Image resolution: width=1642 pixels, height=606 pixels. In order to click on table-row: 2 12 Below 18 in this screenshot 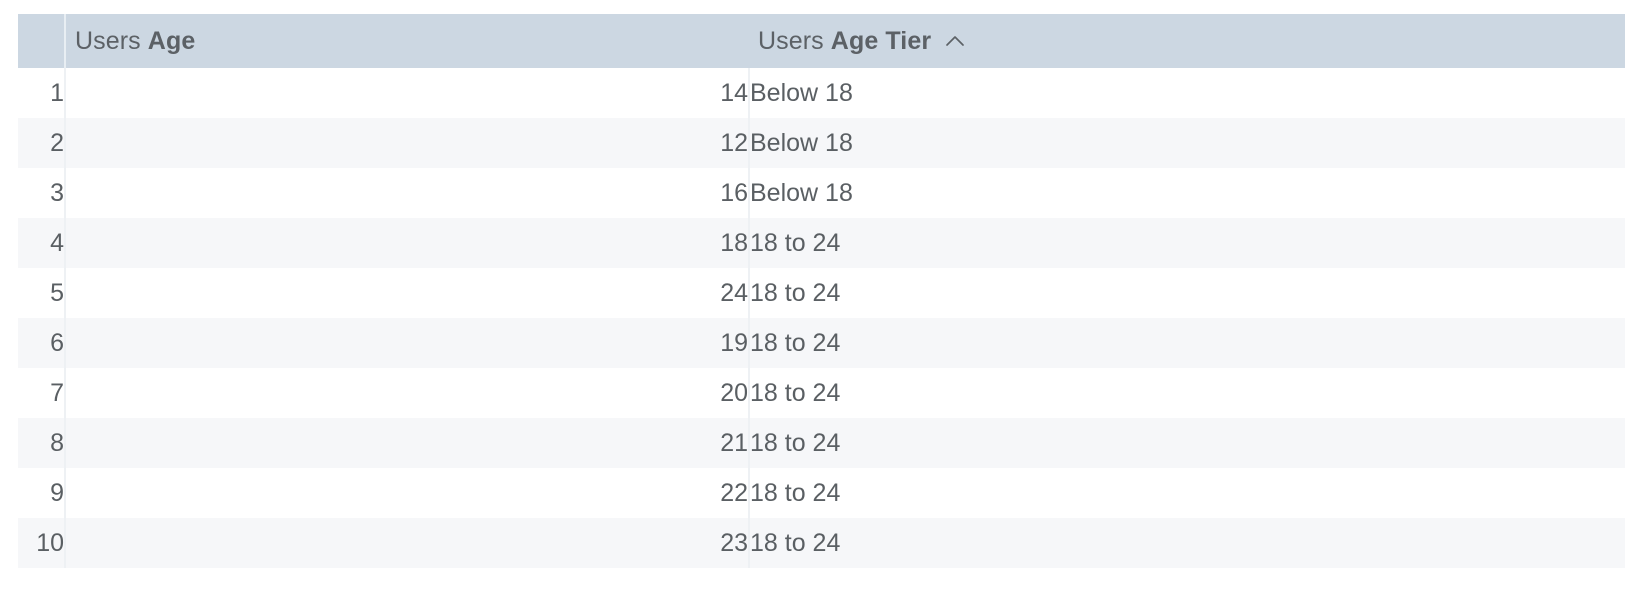, I will do `click(821, 143)`.